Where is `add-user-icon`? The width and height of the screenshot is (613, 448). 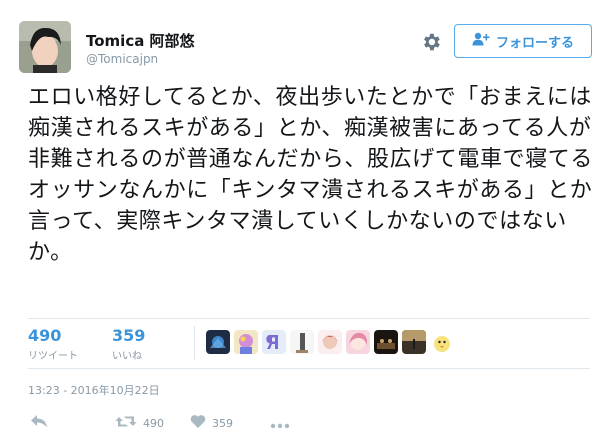 add-user-icon is located at coordinates (481, 41).